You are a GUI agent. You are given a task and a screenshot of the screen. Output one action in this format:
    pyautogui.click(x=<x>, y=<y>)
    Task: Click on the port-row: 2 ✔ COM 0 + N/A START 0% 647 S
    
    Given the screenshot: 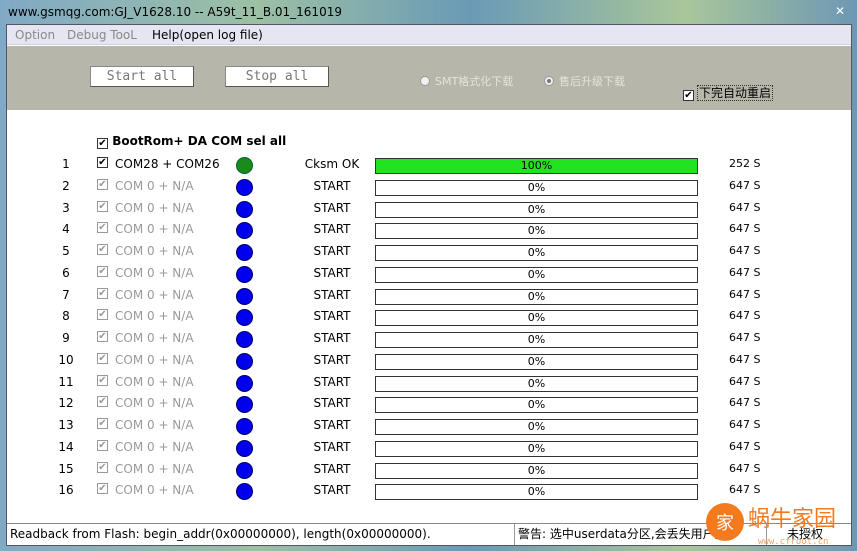 What is the action you would take?
    pyautogui.click(x=429, y=187)
    